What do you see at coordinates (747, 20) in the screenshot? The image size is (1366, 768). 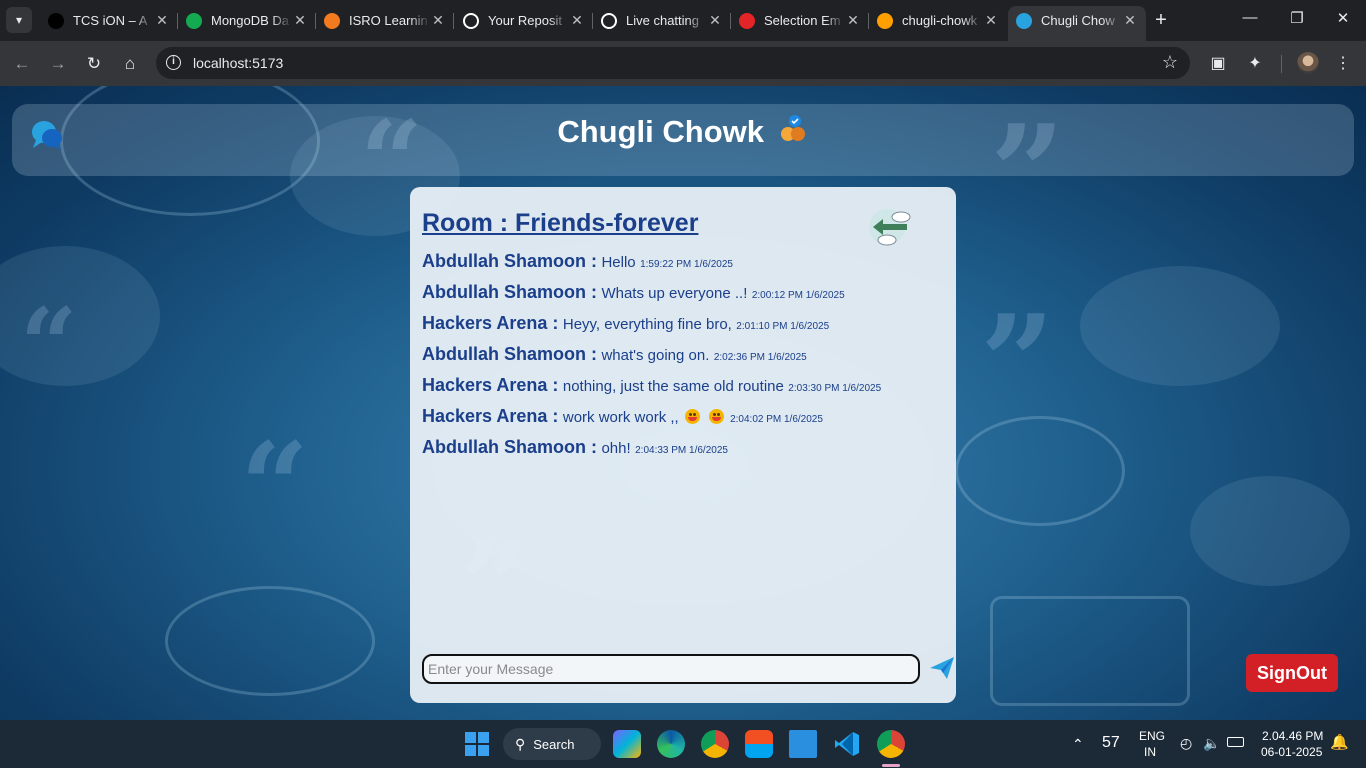 I see `zoho-icon` at bounding box center [747, 20].